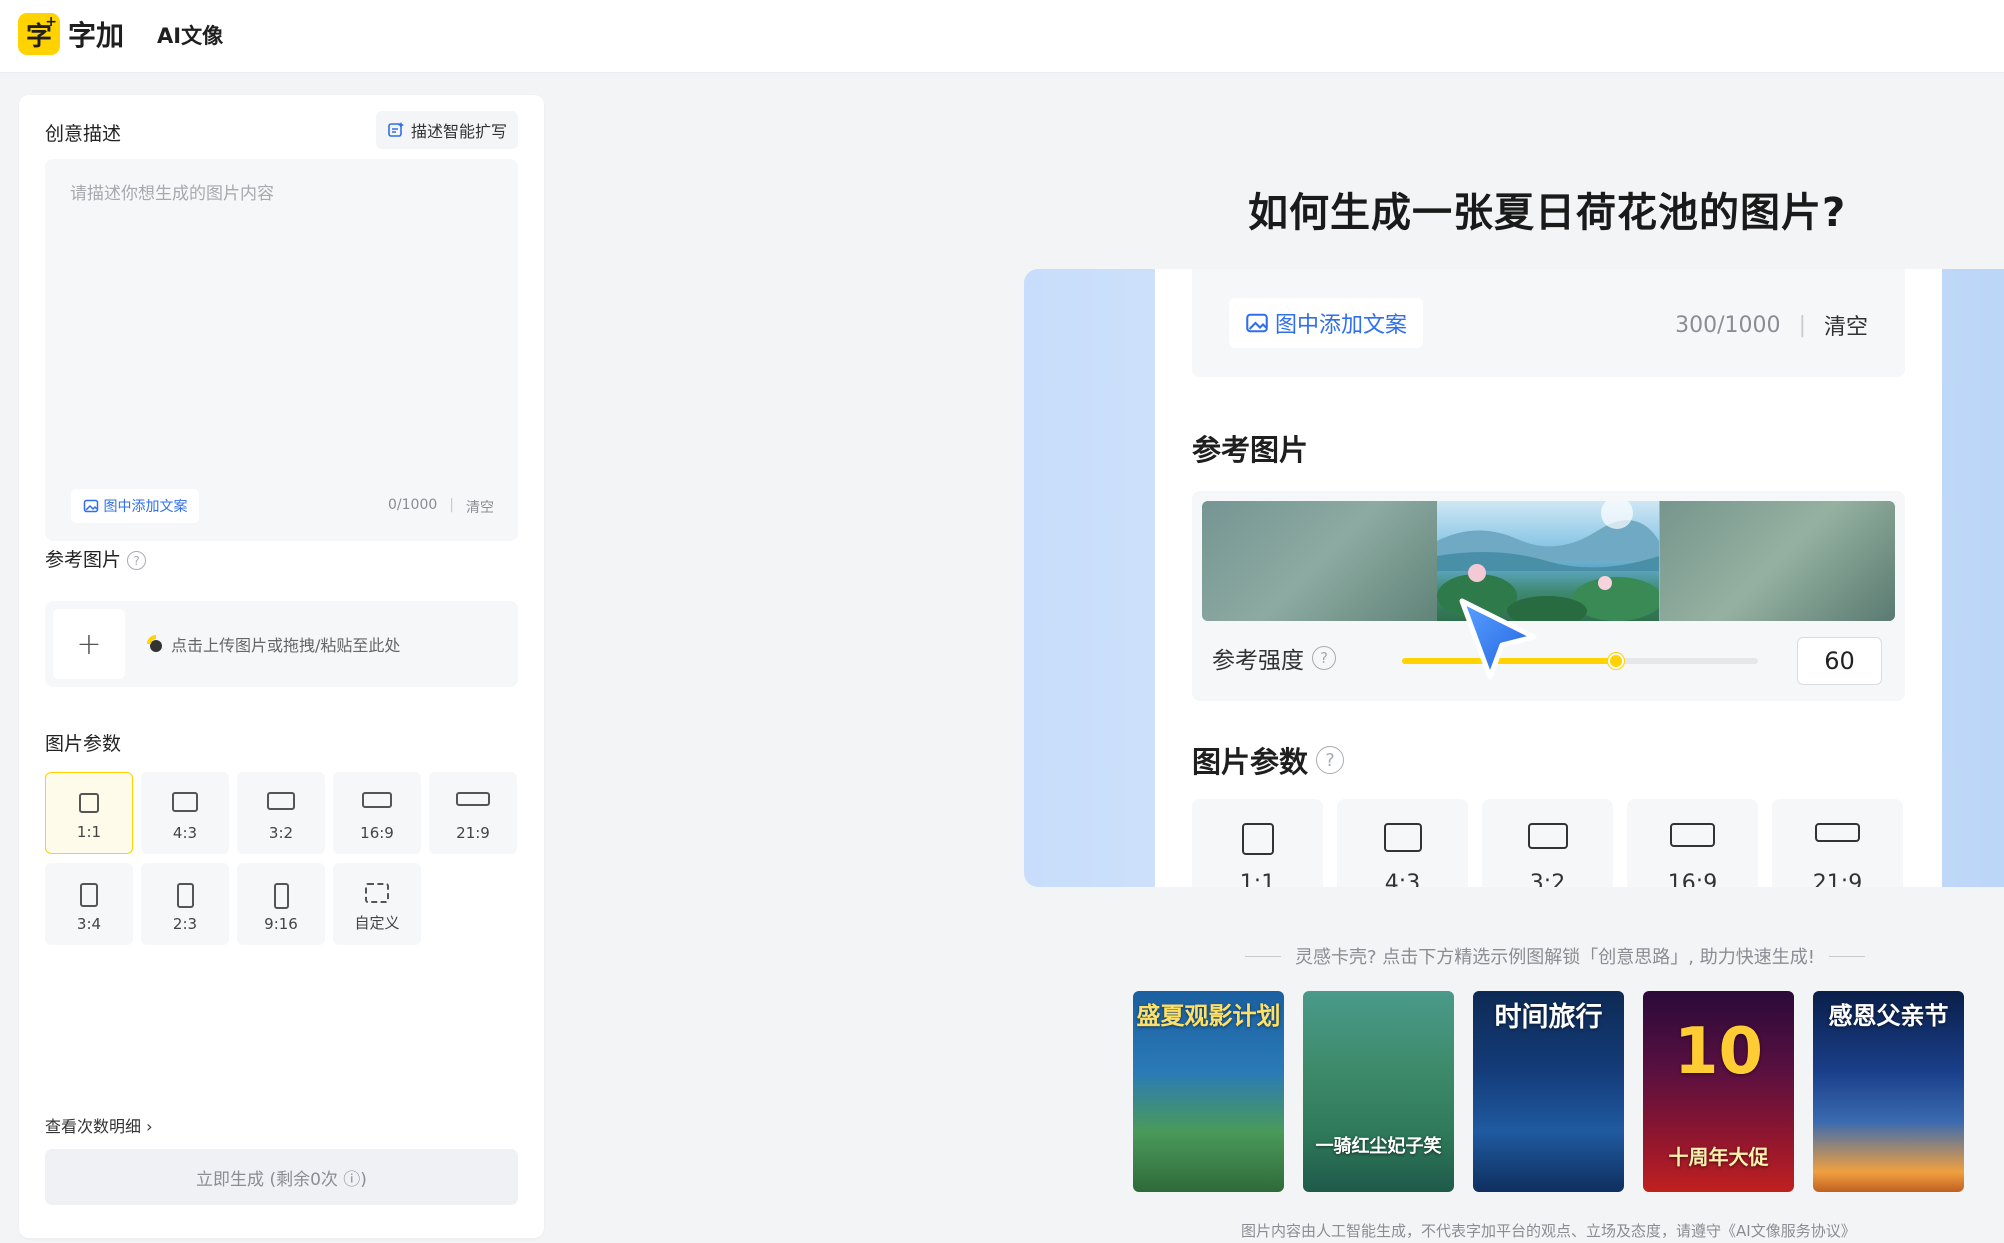 The width and height of the screenshot is (2004, 1243). What do you see at coordinates (1208, 1091) in the screenshot?
I see `example-card: 盛夏观影计划` at bounding box center [1208, 1091].